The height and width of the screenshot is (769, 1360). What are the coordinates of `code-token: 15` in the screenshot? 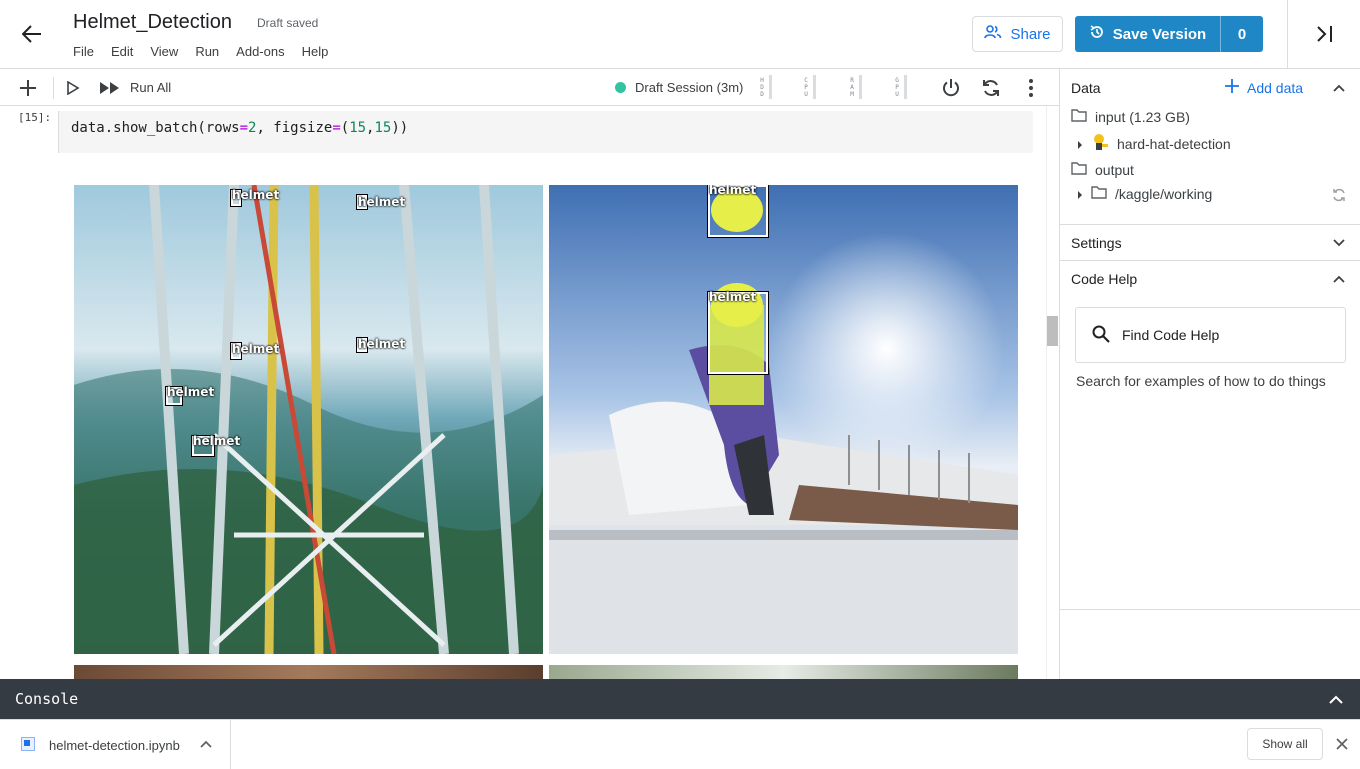 It's located at (358, 128).